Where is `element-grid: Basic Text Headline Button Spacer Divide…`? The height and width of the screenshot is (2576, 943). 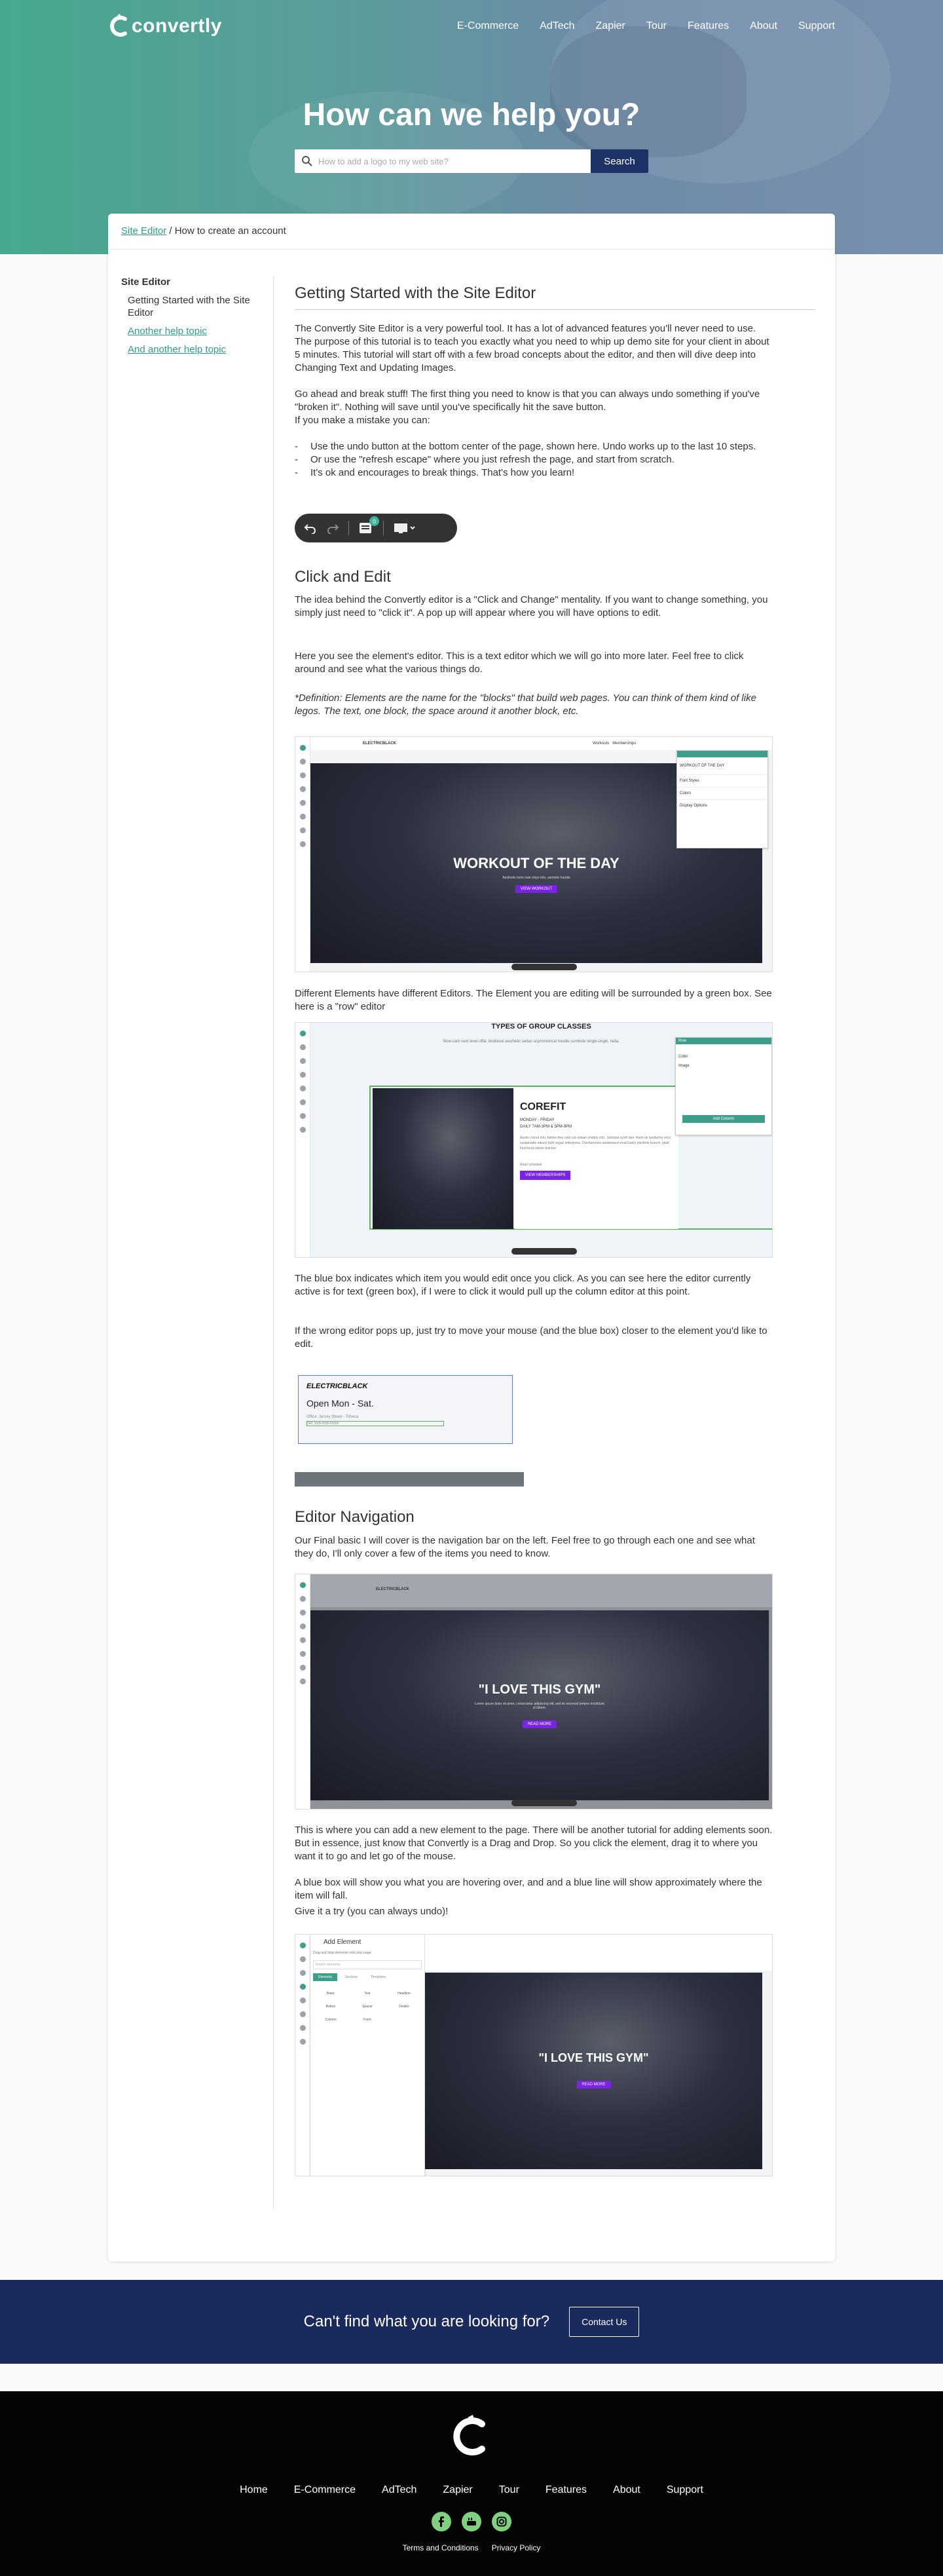 element-grid: Basic Text Headline Button Spacer Divide… is located at coordinates (367, 2007).